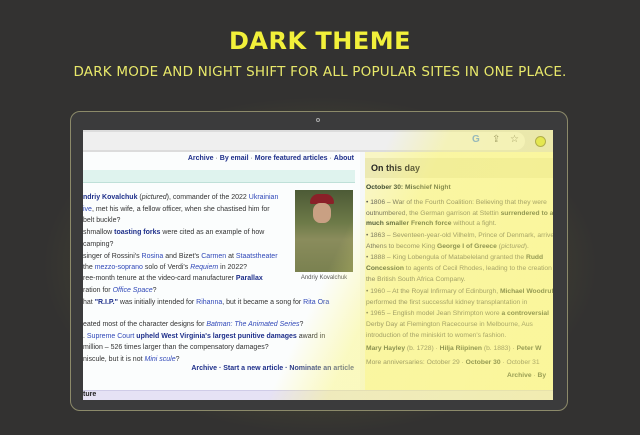 This screenshot has height=435, width=640. I want to click on text: (b. 1883) ·, so click(499, 348).